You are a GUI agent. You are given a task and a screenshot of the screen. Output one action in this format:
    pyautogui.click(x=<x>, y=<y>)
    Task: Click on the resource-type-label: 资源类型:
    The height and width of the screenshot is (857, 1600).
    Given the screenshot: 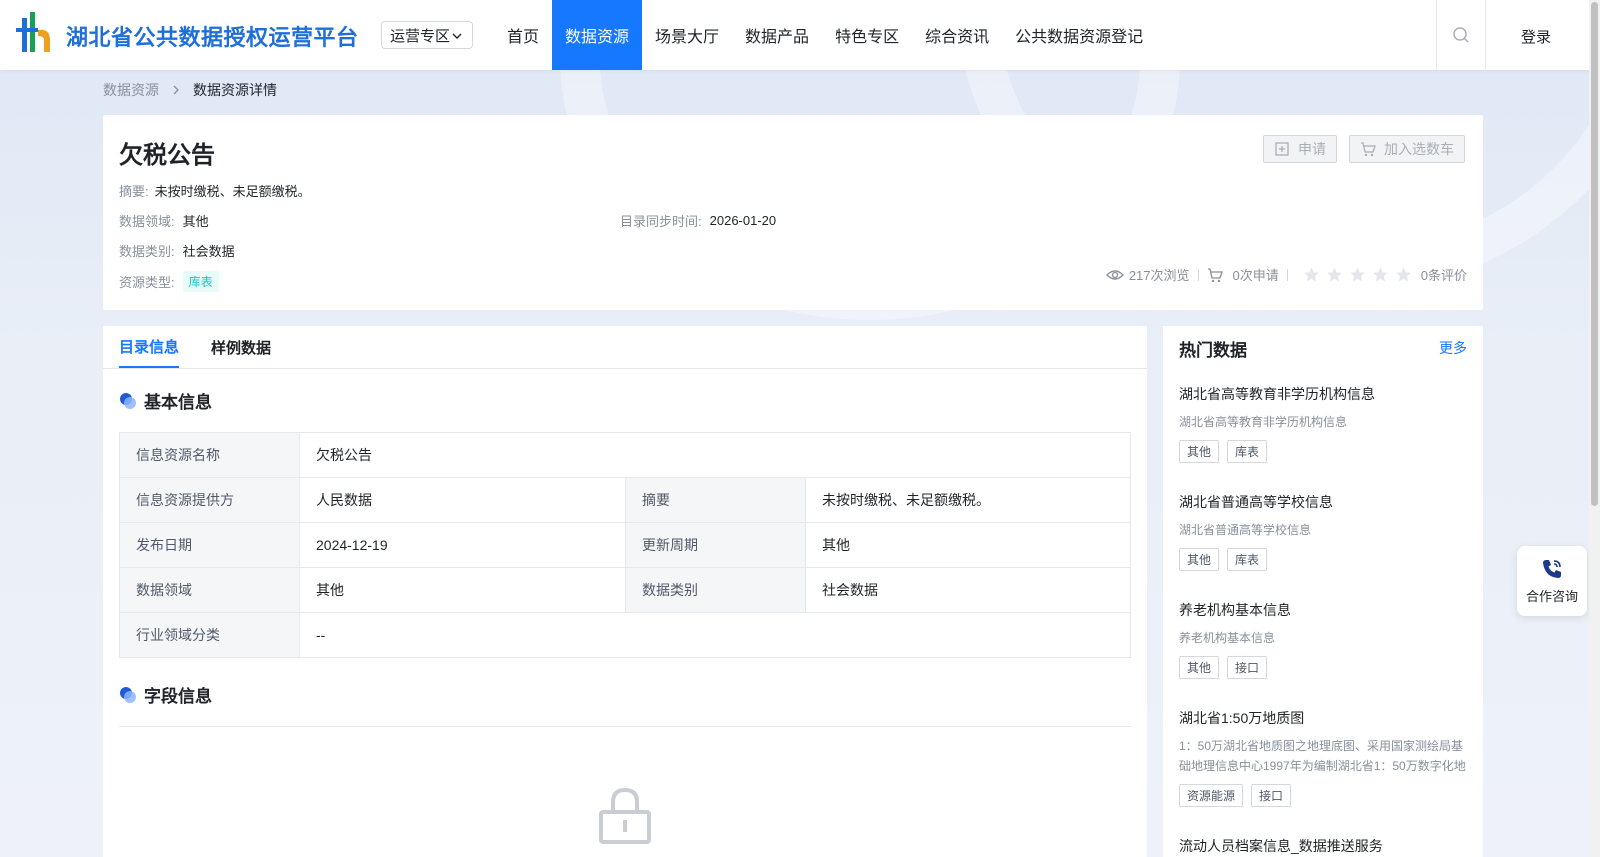 What is the action you would take?
    pyautogui.click(x=147, y=282)
    